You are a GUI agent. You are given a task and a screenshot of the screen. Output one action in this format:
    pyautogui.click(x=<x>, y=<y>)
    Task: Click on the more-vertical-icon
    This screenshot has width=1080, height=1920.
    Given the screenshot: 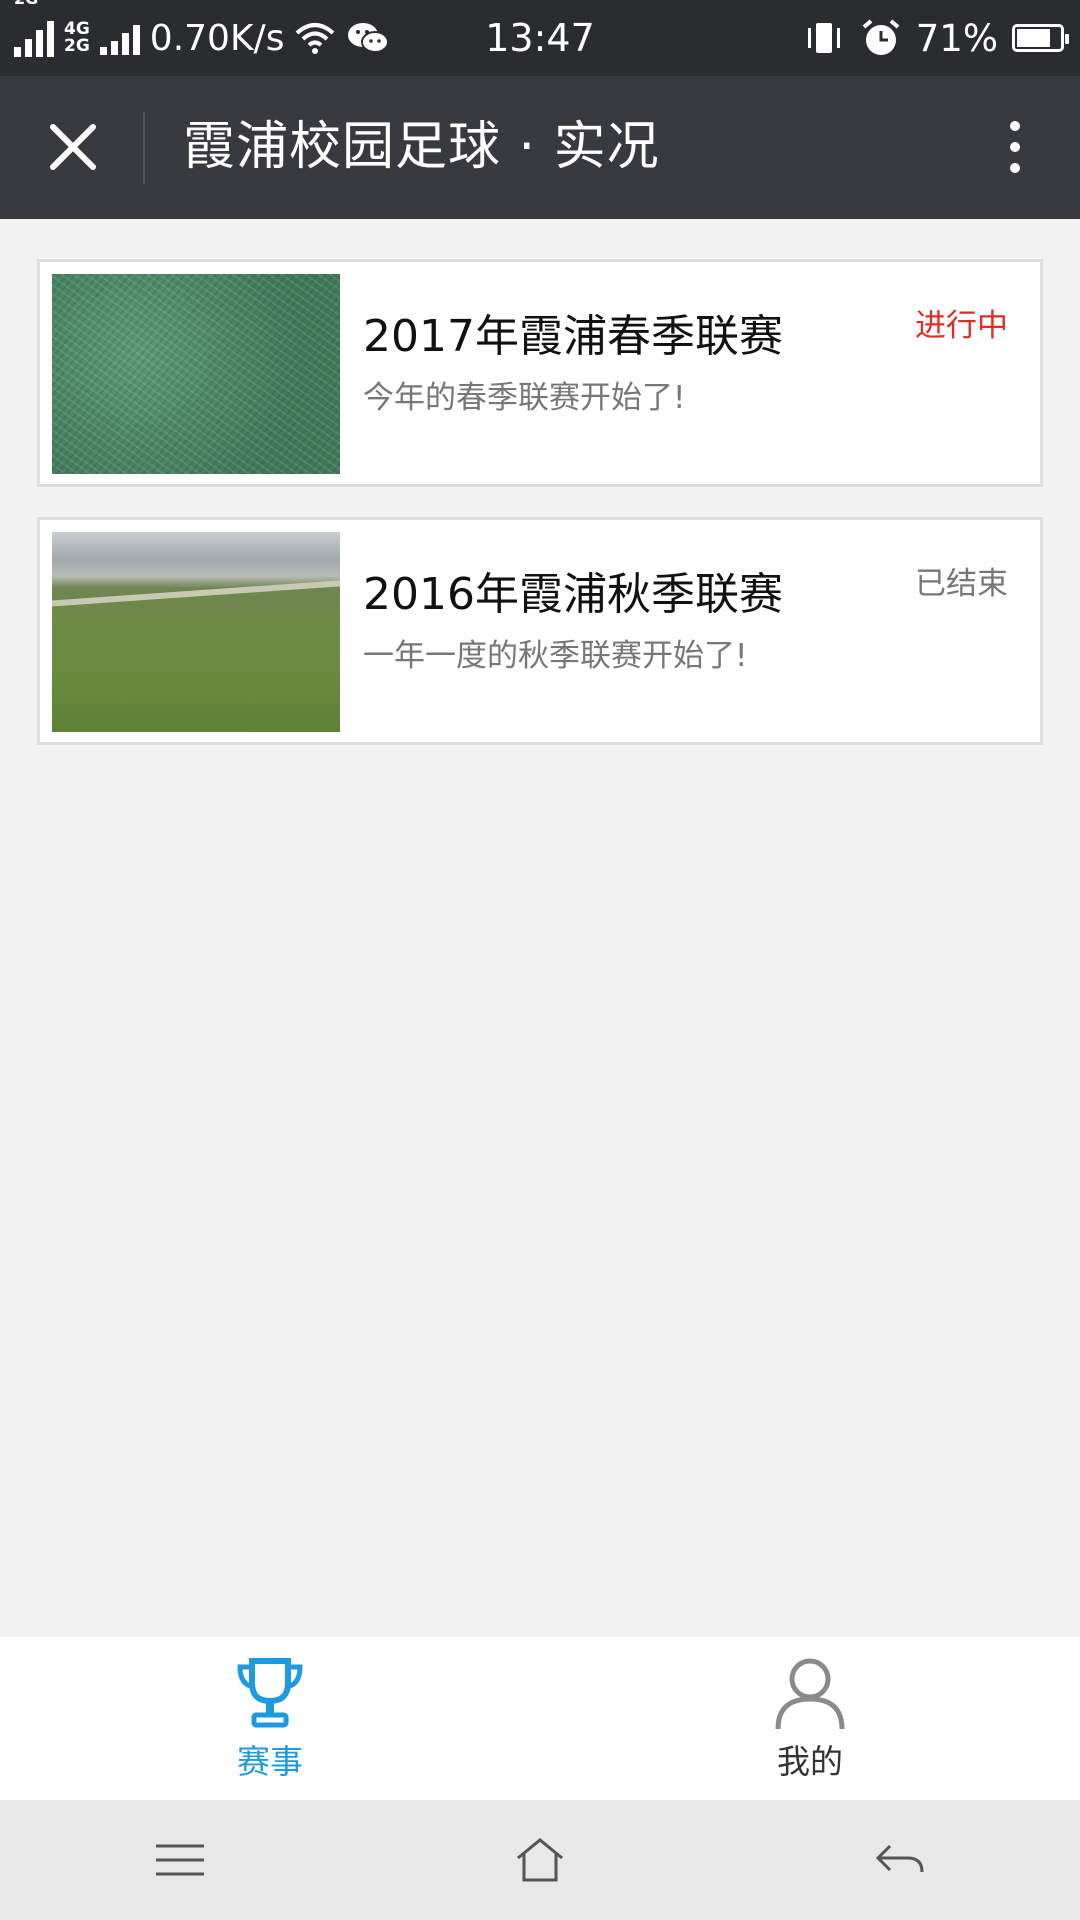 What is the action you would take?
    pyautogui.click(x=1015, y=126)
    